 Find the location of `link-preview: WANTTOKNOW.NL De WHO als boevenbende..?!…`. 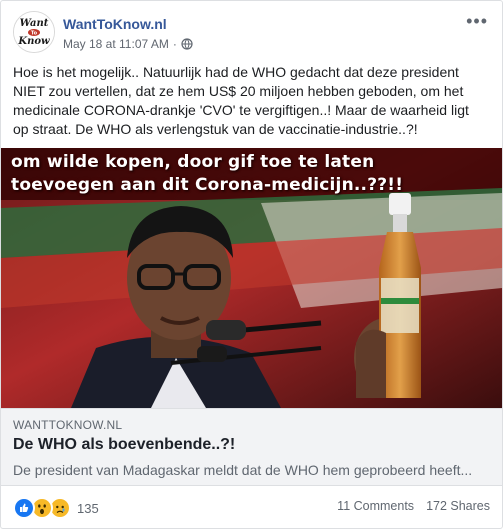

link-preview: WANTTOKNOW.NL De WHO als boevenbende..?!… is located at coordinates (251, 447).